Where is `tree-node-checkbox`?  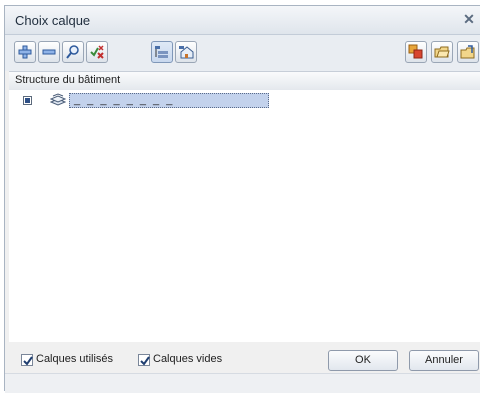
tree-node-checkbox is located at coordinates (27, 100).